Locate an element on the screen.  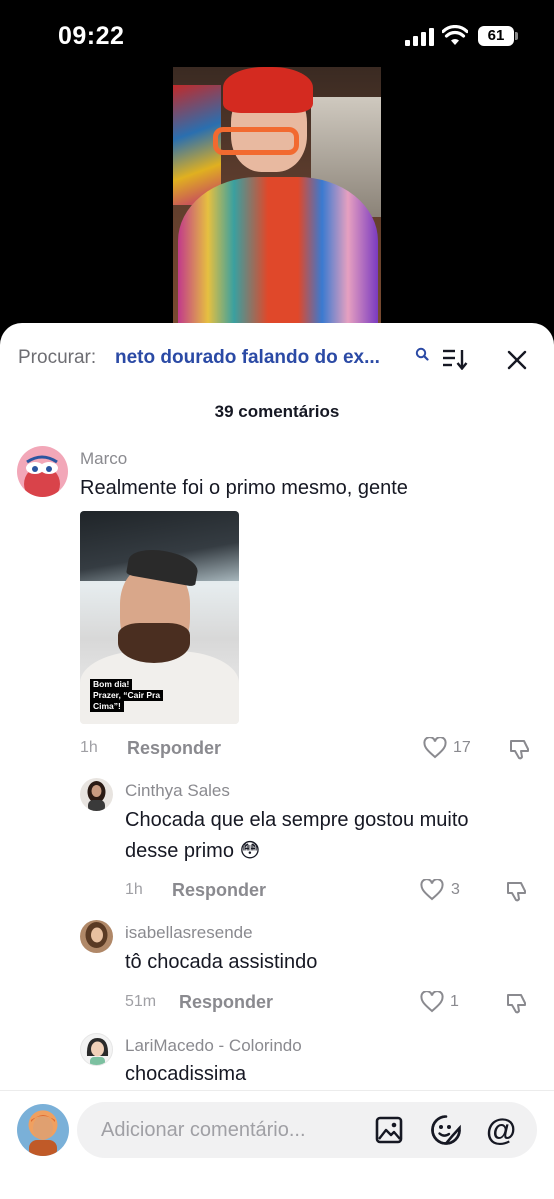
comment-input is located at coordinates (307, 1130).